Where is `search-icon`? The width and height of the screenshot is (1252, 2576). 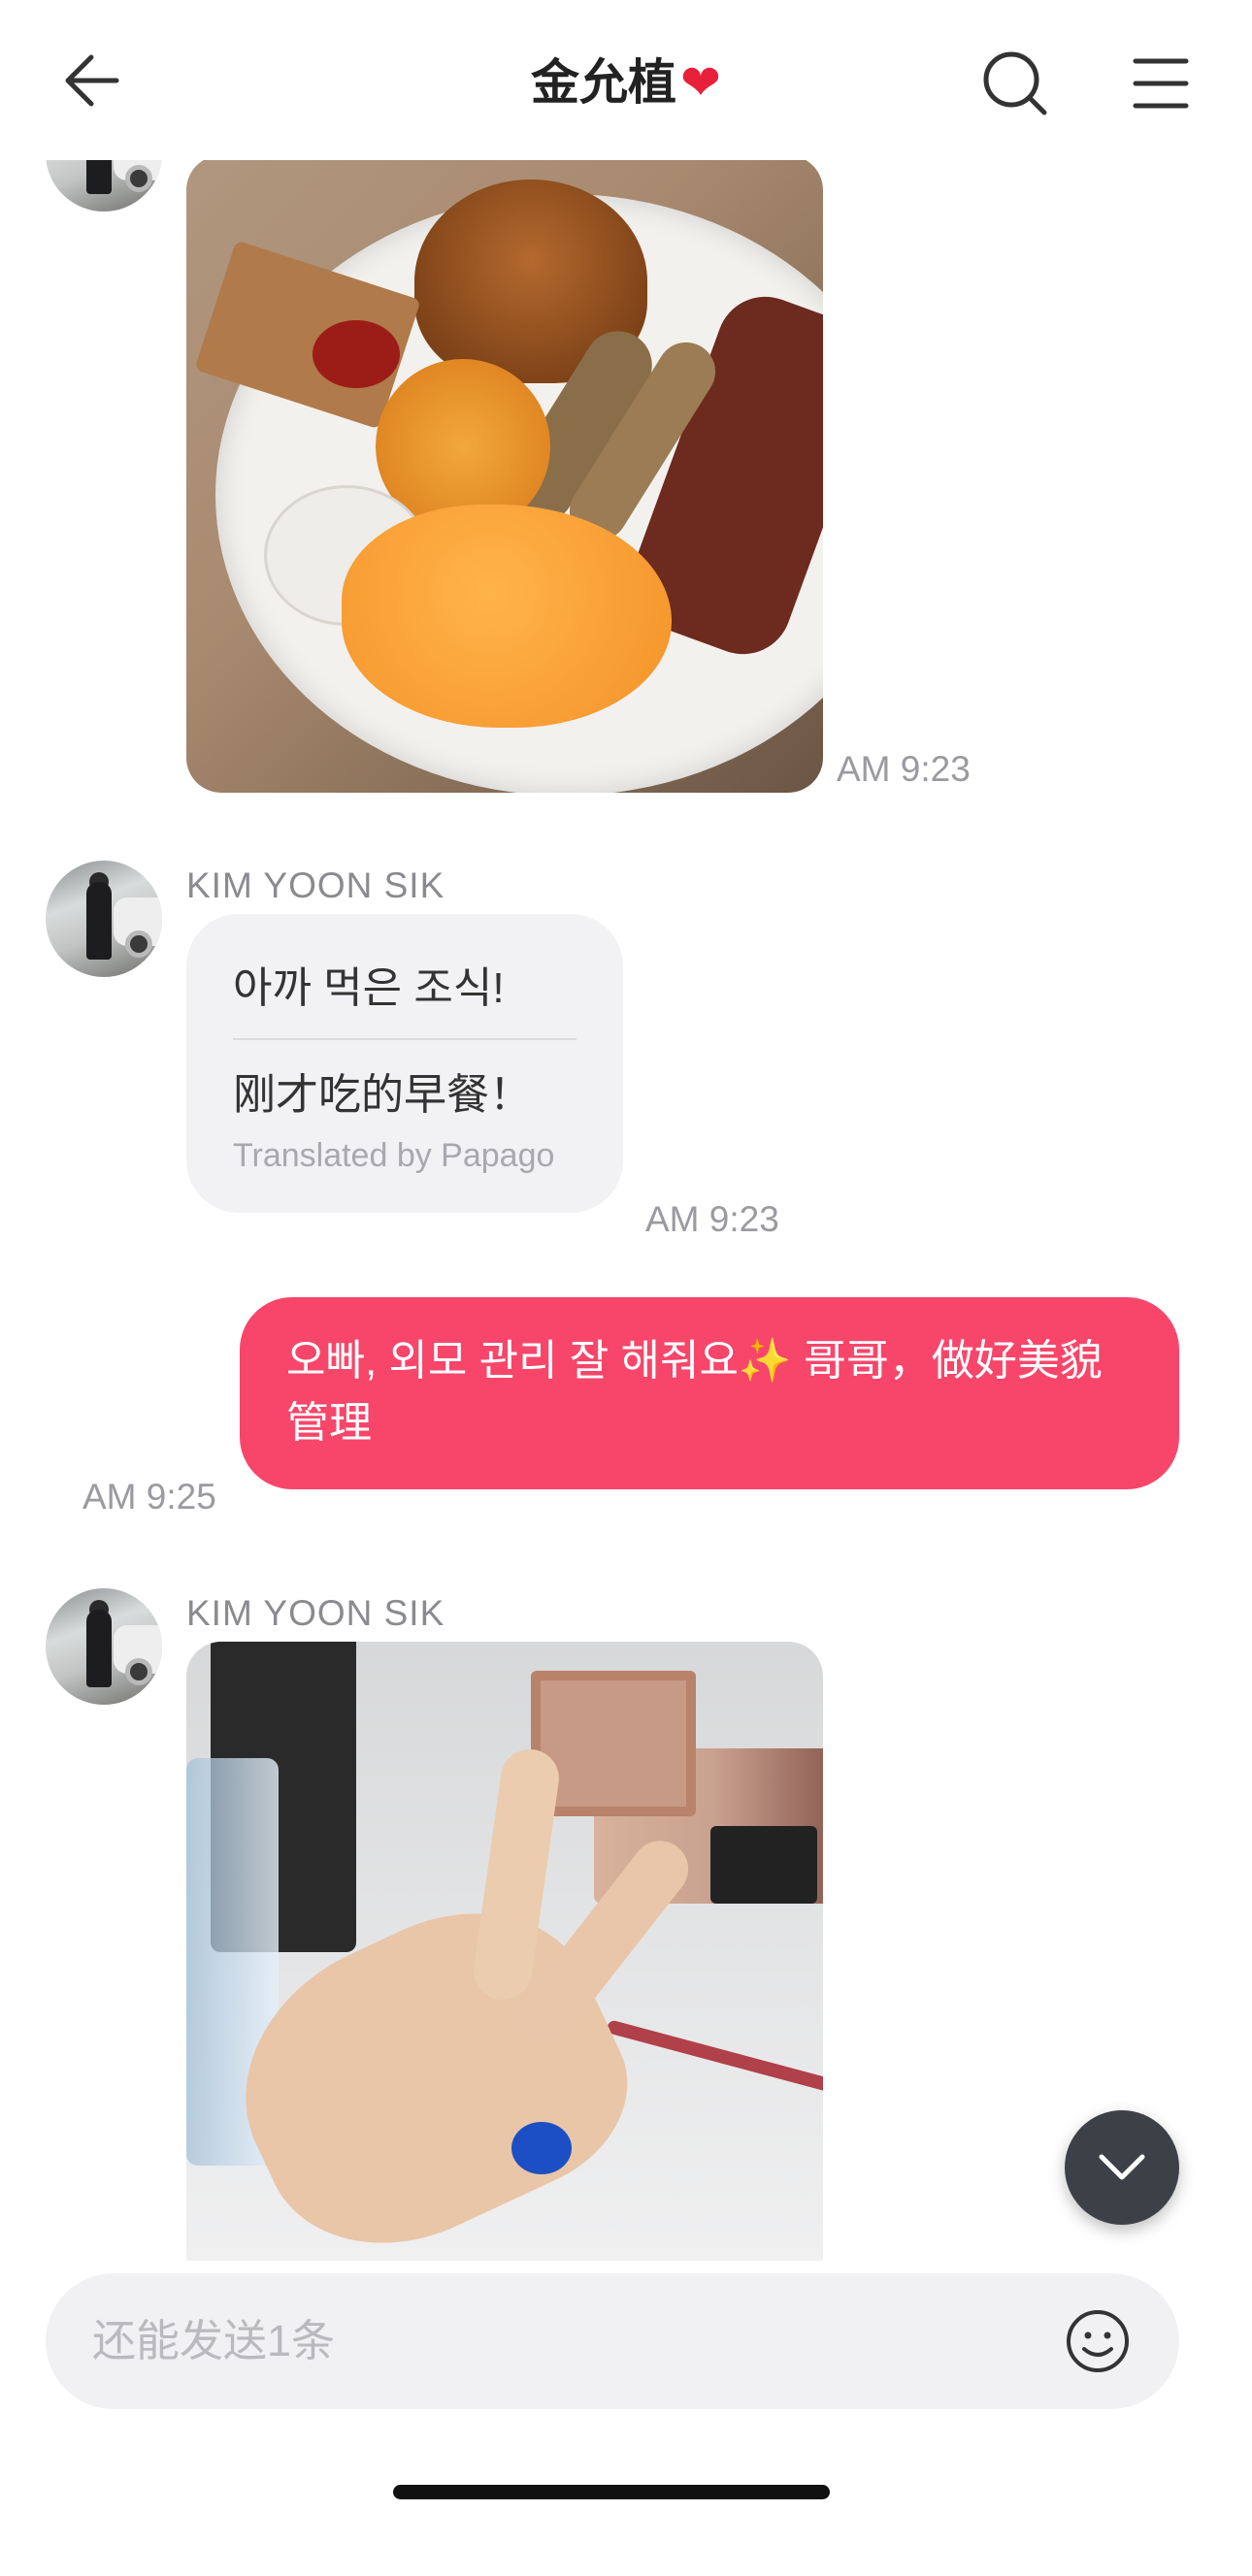
search-icon is located at coordinates (1015, 83).